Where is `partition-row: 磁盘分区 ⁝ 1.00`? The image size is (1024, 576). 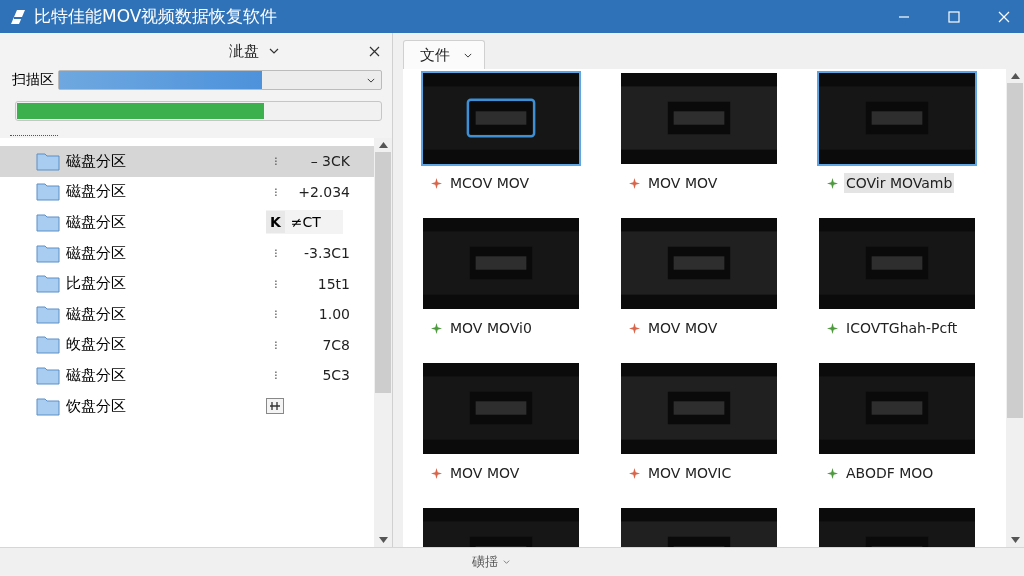 partition-row: 磁盘分区 ⁝ 1.00 is located at coordinates (187, 314).